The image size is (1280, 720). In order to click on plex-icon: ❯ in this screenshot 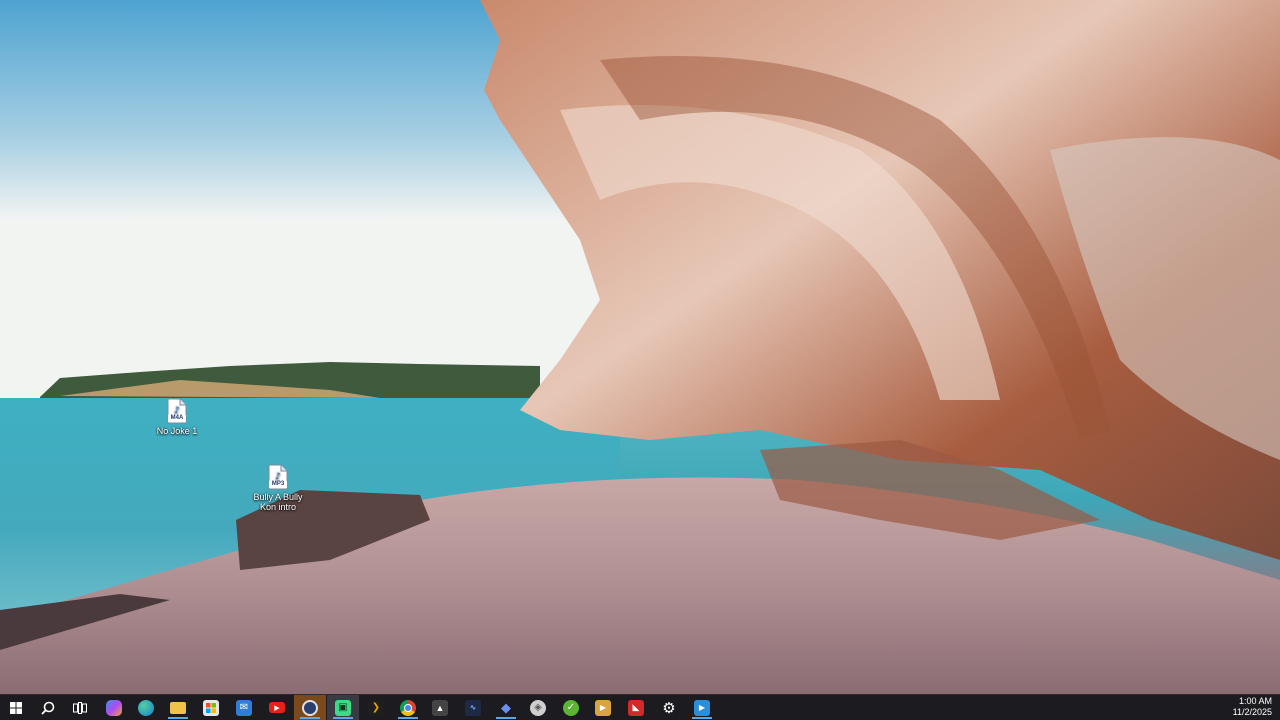, I will do `click(376, 707)`.